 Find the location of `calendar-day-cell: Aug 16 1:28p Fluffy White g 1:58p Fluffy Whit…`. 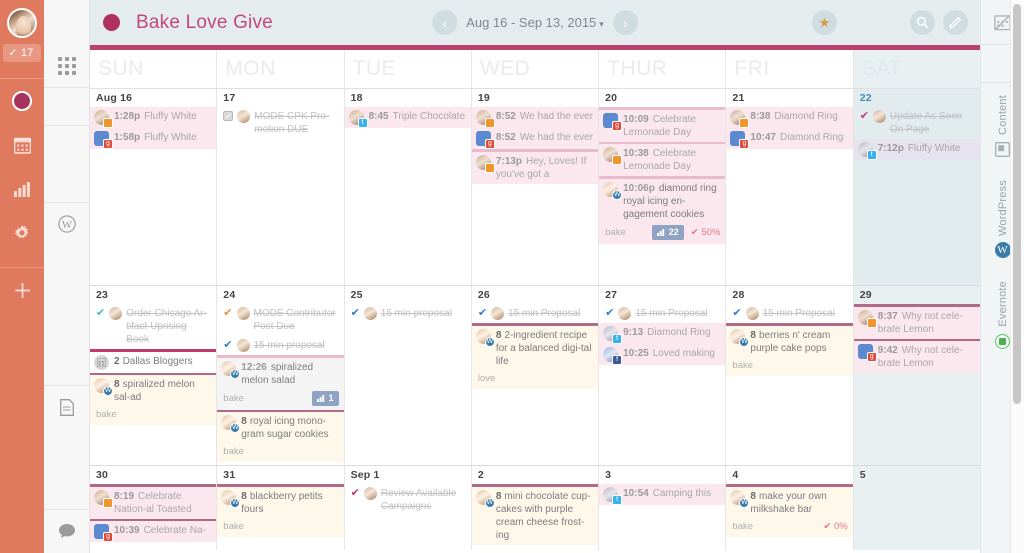

calendar-day-cell: Aug 16 1:28p Fluffy White g 1:58p Fluffy Whit… is located at coordinates (154, 187).